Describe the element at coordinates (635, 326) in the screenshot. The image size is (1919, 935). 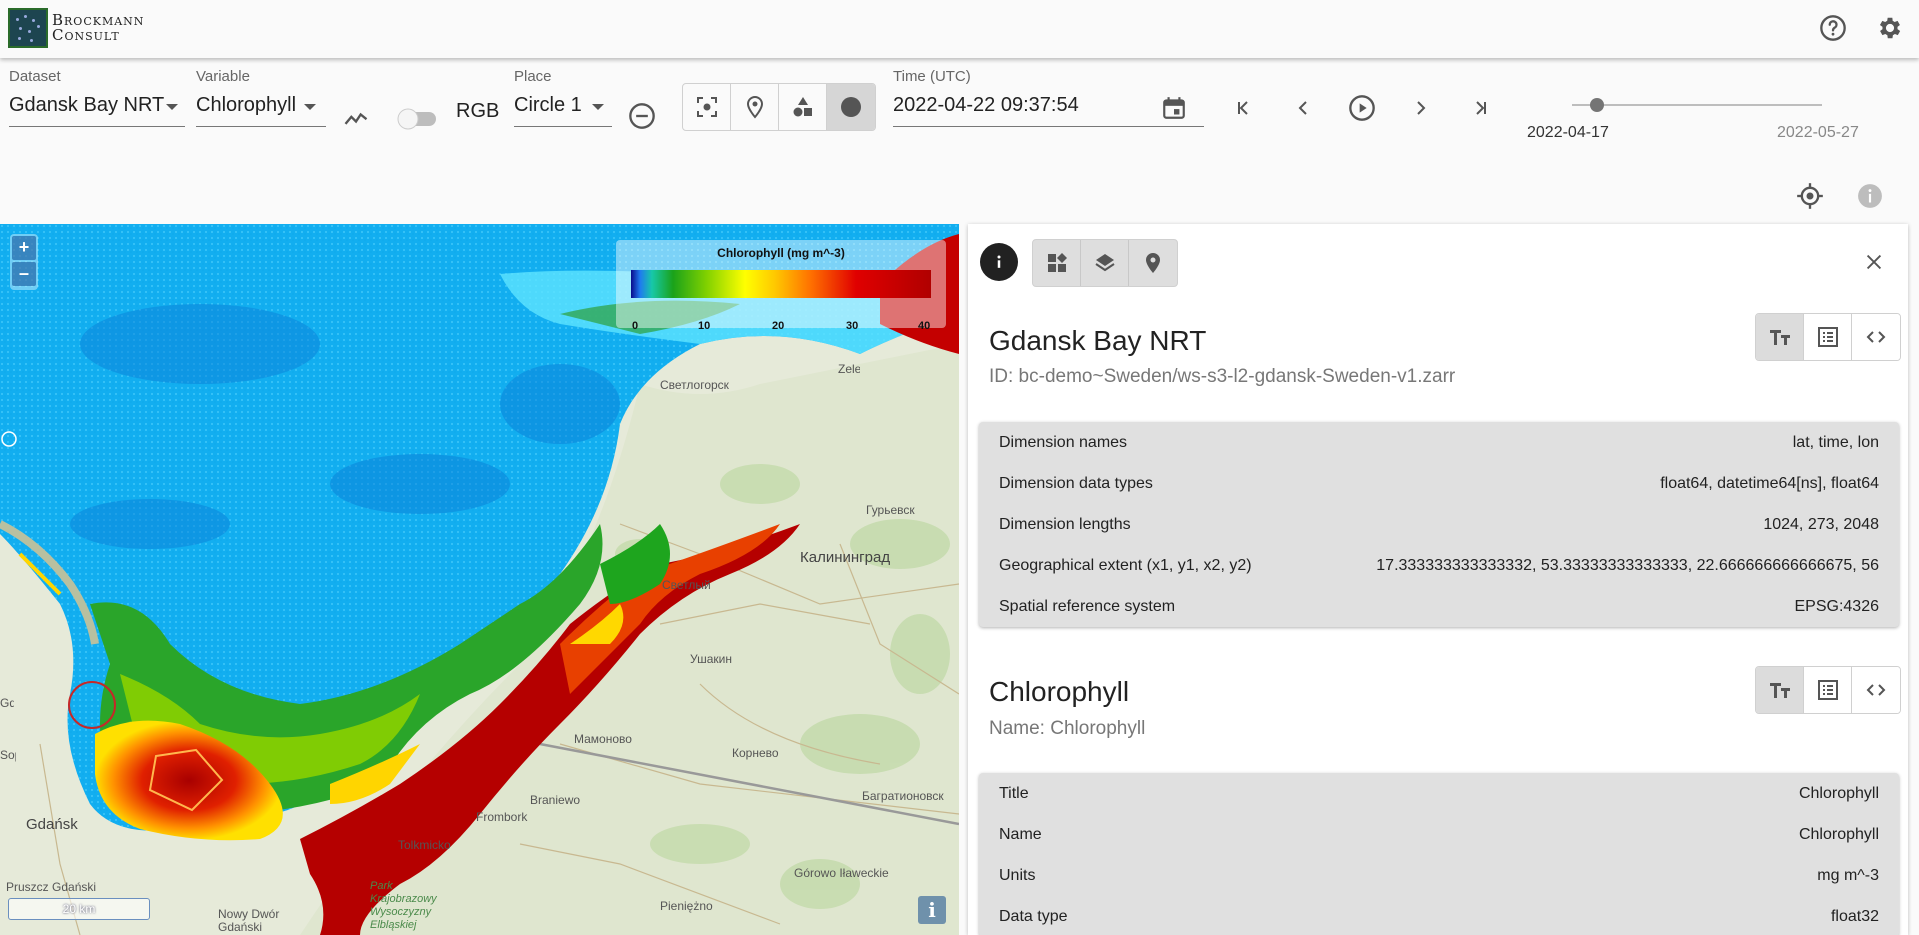
I see `legend-tick: 0` at that location.